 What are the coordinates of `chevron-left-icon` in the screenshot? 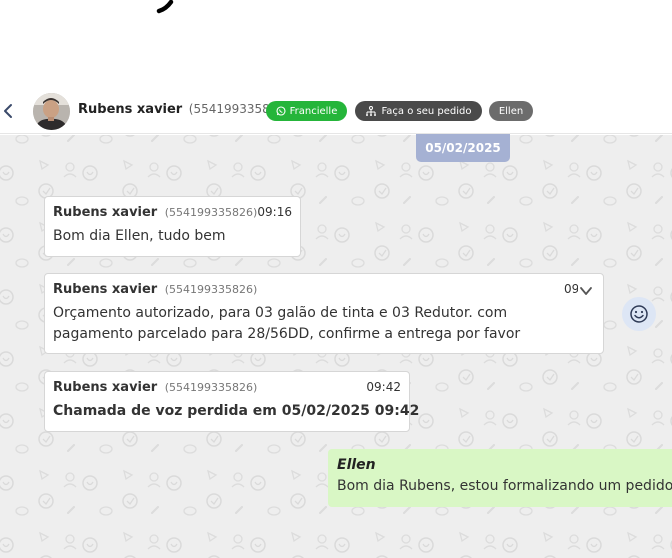 It's located at (8, 111).